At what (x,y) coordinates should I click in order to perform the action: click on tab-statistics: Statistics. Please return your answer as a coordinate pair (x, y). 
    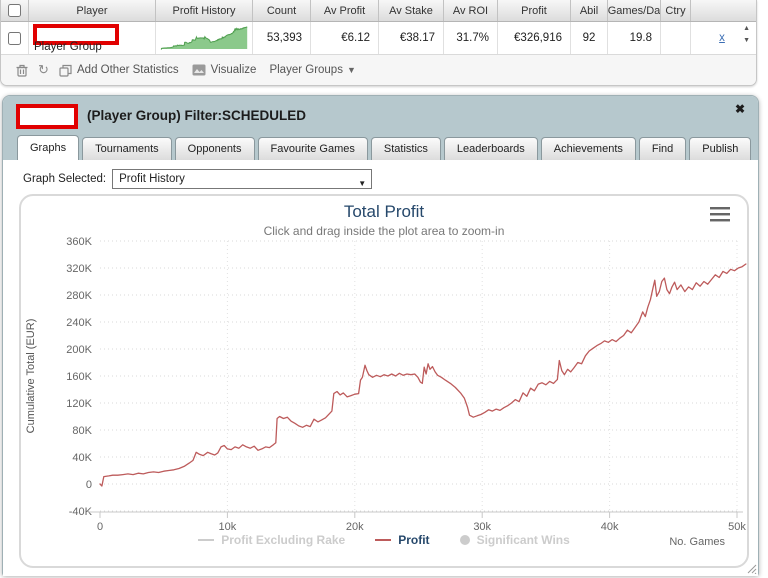
    Looking at the image, I should click on (405, 148).